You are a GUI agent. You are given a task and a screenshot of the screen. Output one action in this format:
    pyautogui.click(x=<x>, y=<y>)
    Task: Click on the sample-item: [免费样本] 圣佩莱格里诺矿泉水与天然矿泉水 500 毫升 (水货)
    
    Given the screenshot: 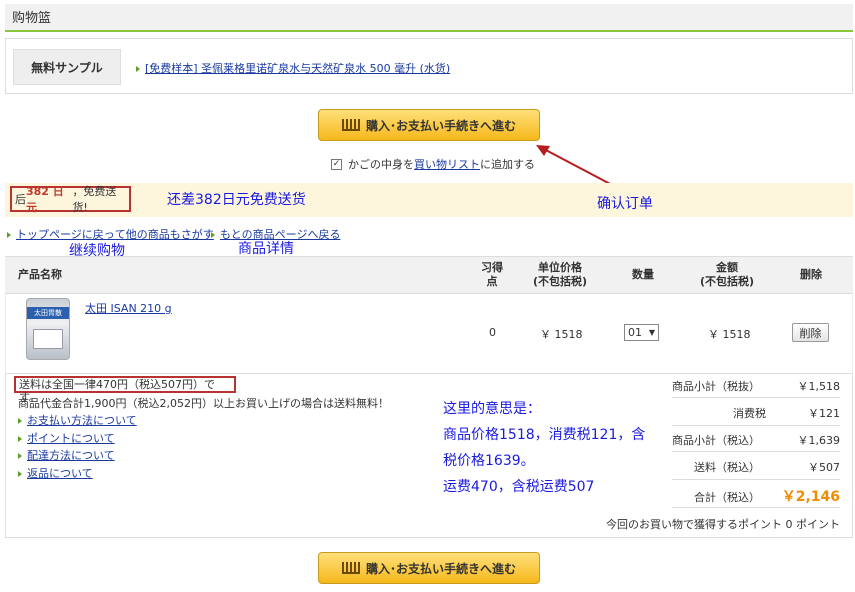 What is the action you would take?
    pyautogui.click(x=293, y=68)
    